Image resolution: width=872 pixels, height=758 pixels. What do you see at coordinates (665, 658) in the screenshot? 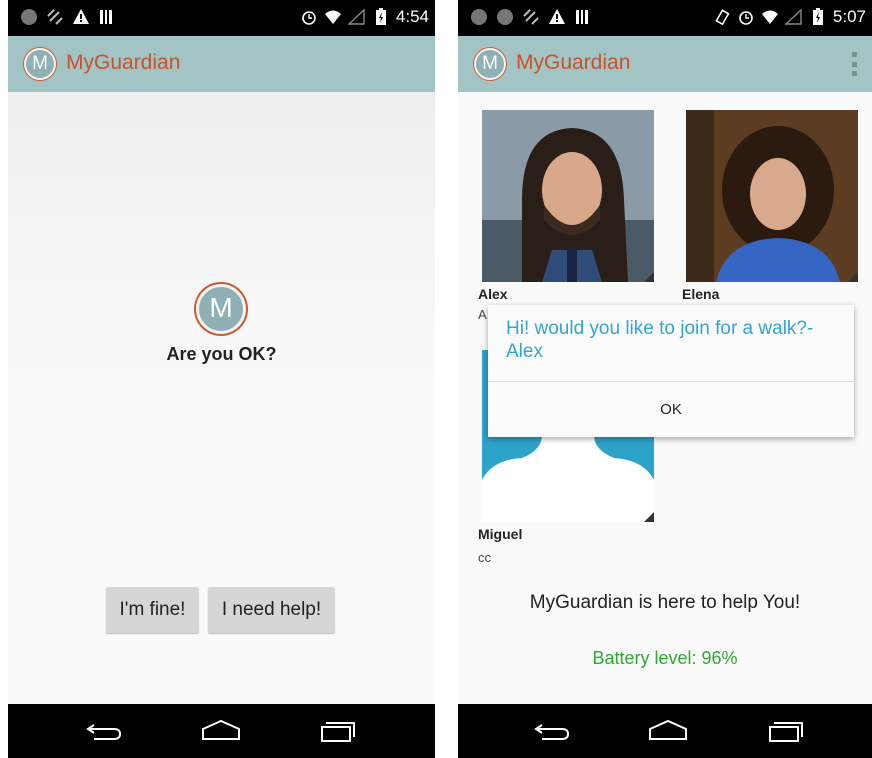
I see `battery-level: Battery level: 96%` at bounding box center [665, 658].